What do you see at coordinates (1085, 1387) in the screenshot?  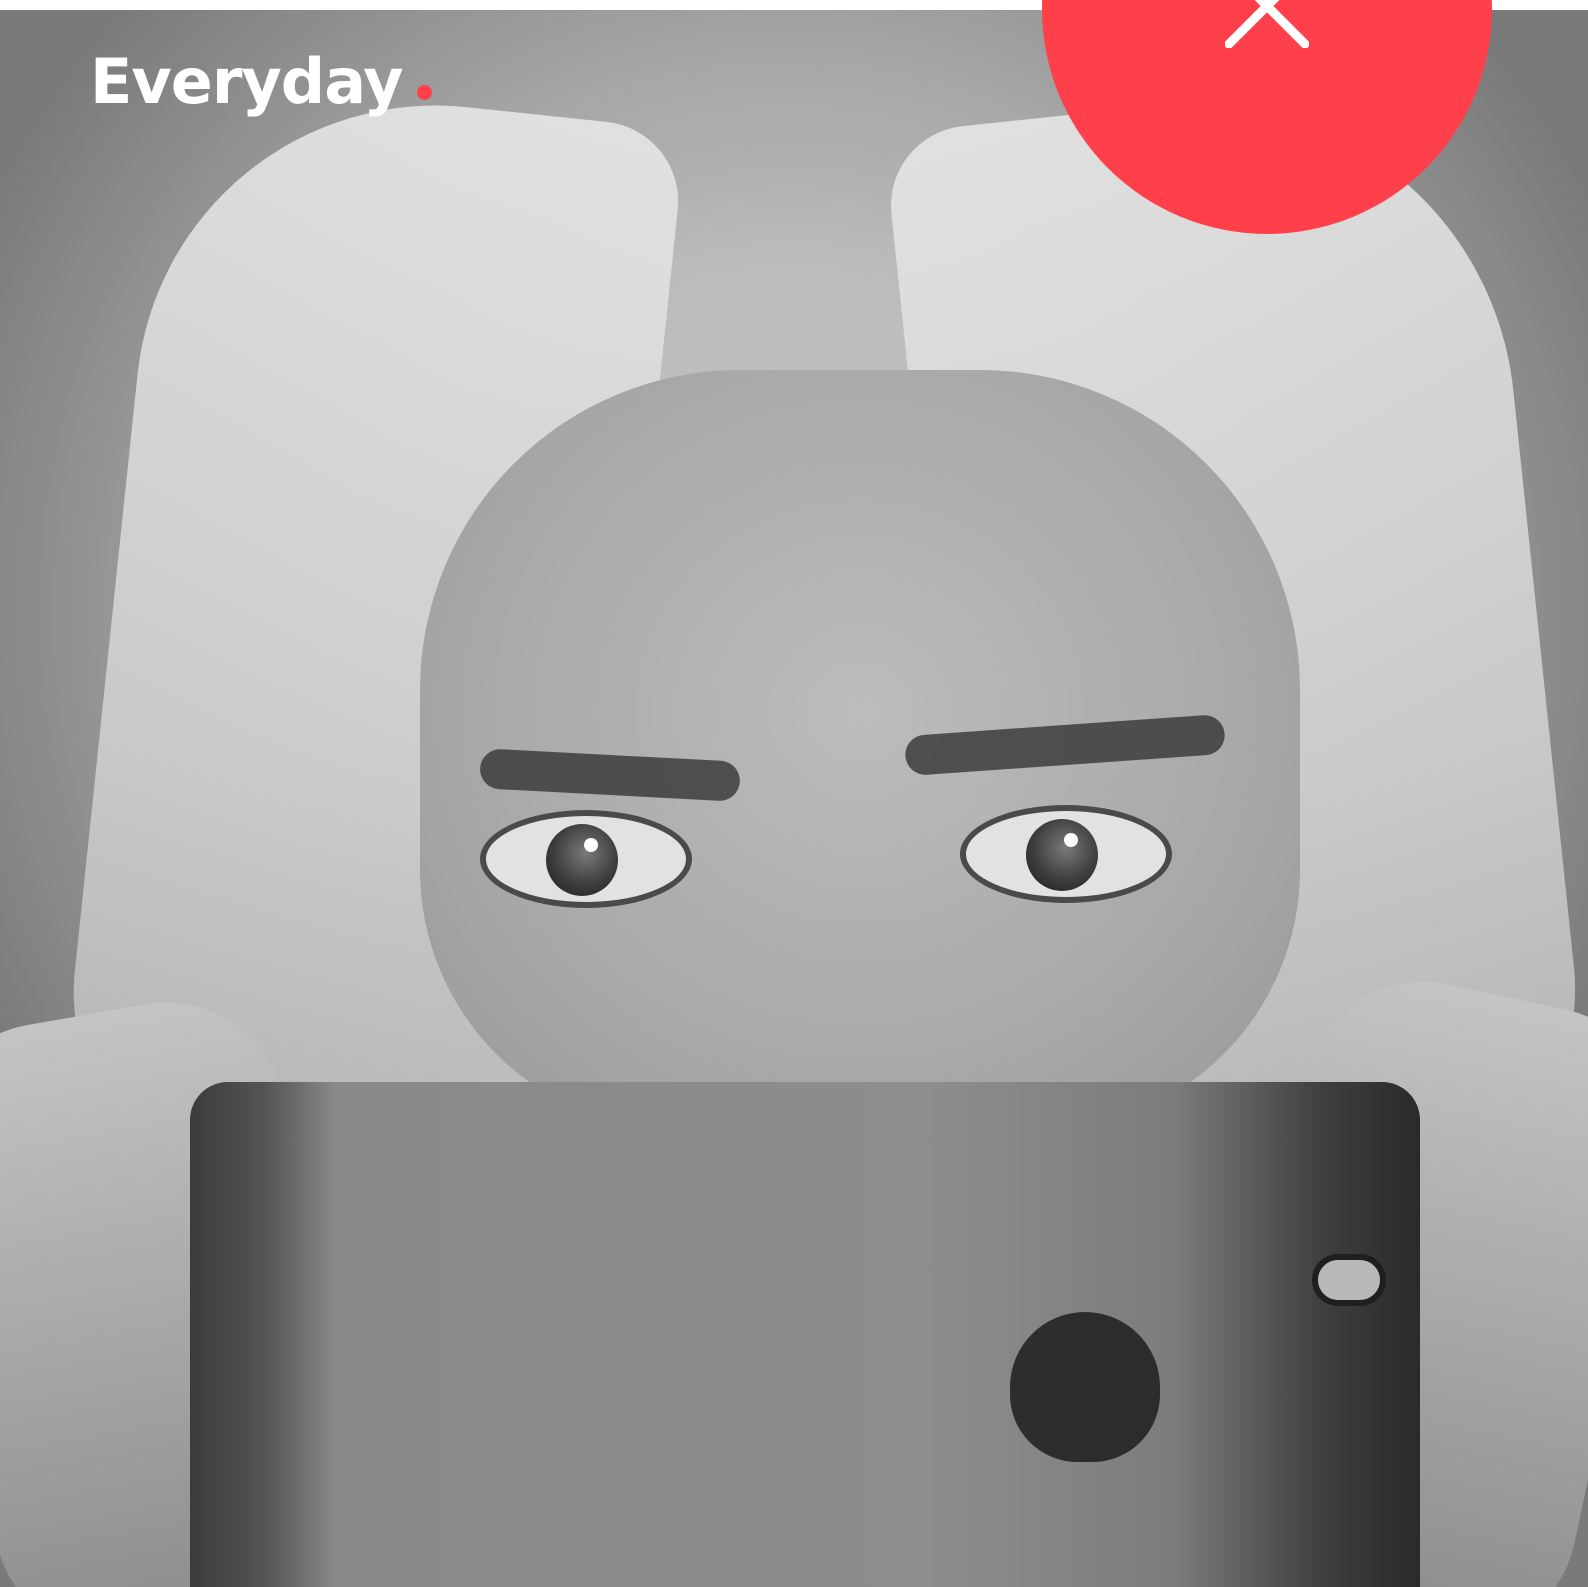 I see `phone-logo-icon` at bounding box center [1085, 1387].